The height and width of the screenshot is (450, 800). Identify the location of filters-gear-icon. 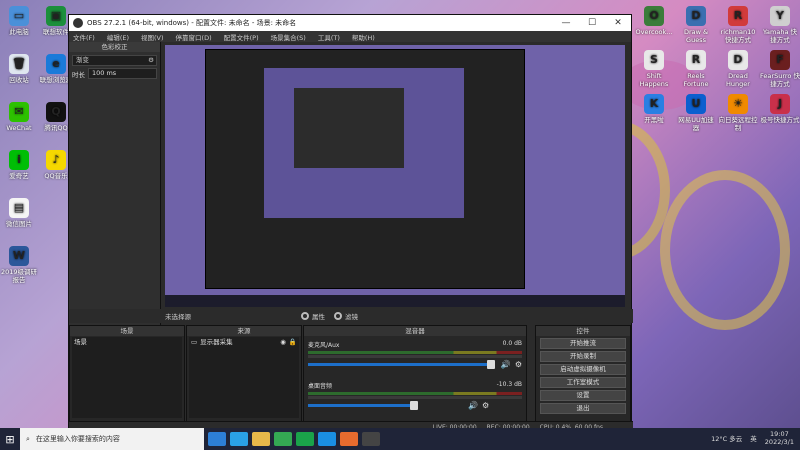
(338, 316).